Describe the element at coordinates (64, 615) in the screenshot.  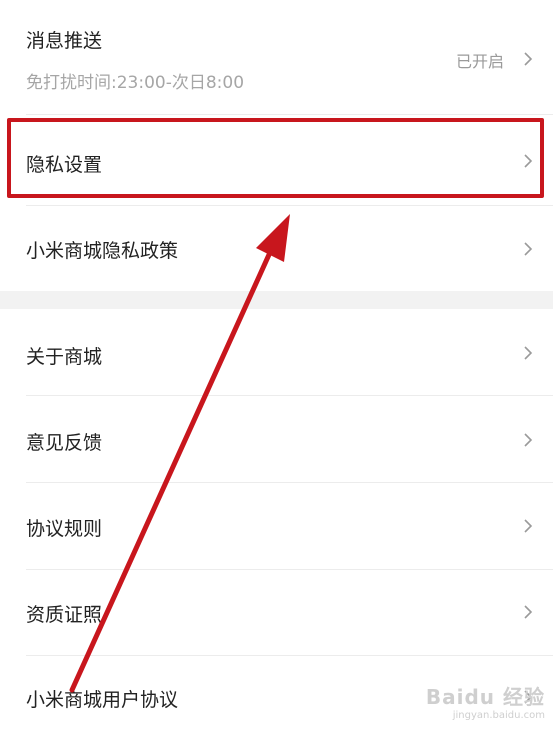
I see `licenses-label: 资质证照` at that location.